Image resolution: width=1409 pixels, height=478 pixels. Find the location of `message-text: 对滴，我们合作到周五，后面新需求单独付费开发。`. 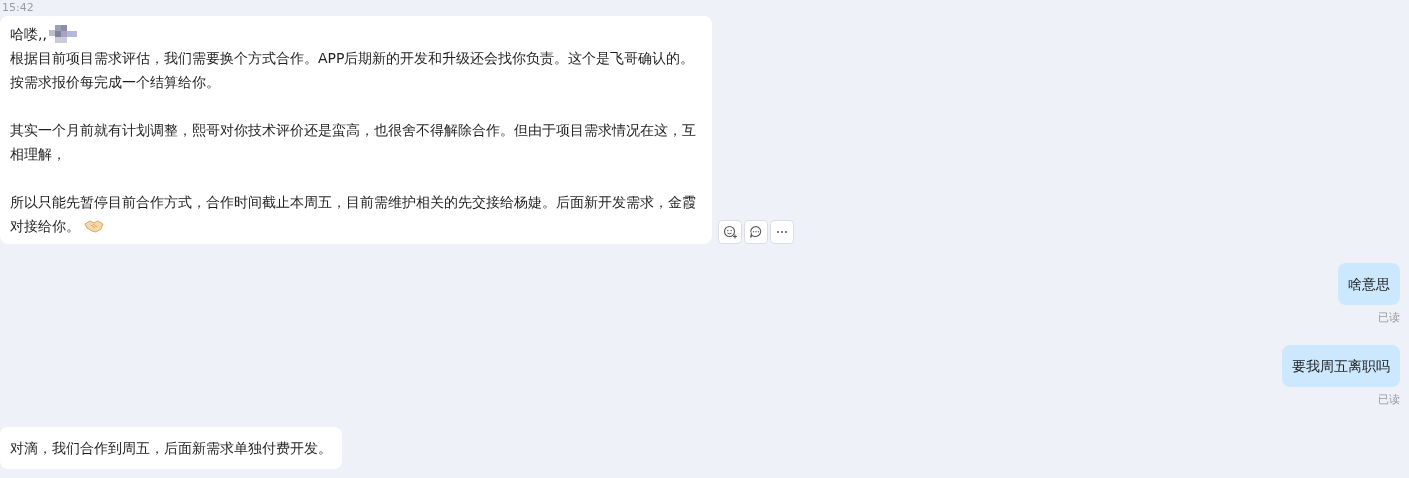

message-text: 对滴，我们合作到周五，后面新需求单独付费开发。 is located at coordinates (171, 448).